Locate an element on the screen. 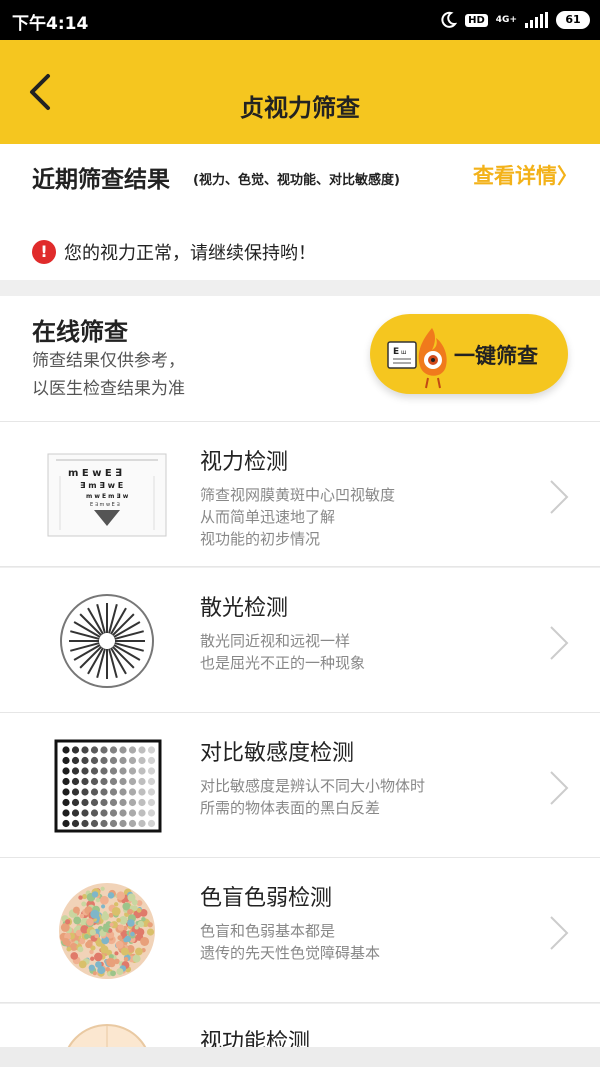 This screenshot has height=1067, width=600. svg-text: m w E m ∃ w is located at coordinates (107, 496).